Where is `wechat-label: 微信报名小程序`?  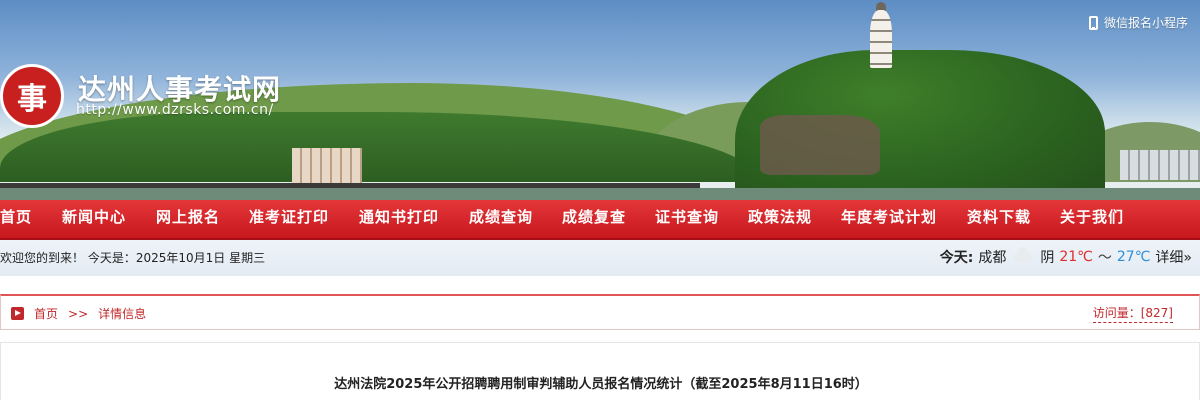 wechat-label: 微信报名小程序 is located at coordinates (1145, 23).